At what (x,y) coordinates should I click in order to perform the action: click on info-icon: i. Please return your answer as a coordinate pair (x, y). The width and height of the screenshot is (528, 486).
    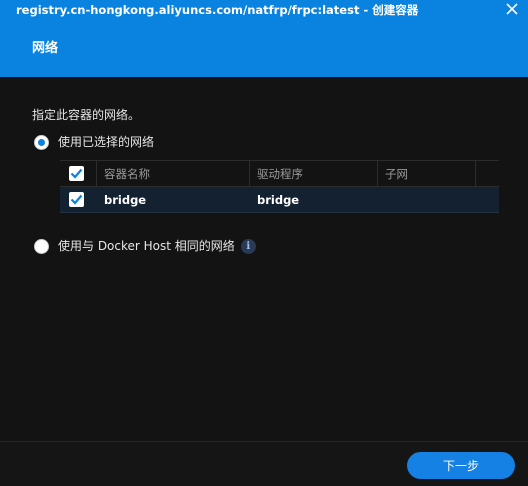
    Looking at the image, I should click on (248, 246).